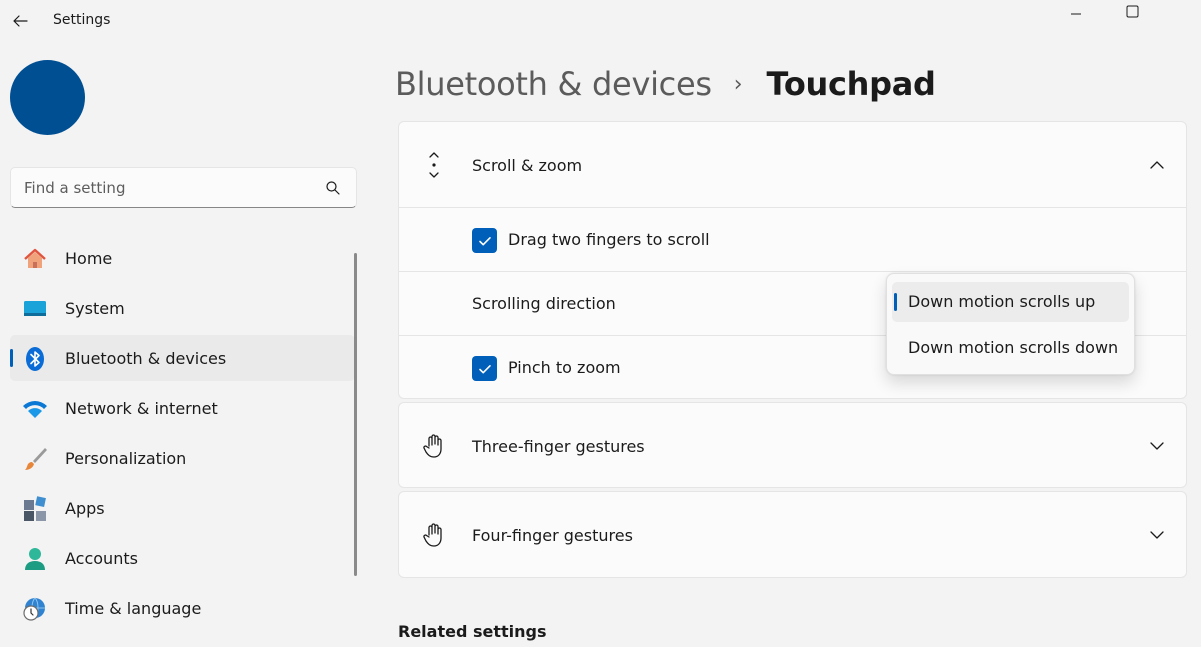 Image resolution: width=1201 pixels, height=647 pixels. What do you see at coordinates (182, 558) in the screenshot?
I see `sidebar-item-accounts: Accounts` at bounding box center [182, 558].